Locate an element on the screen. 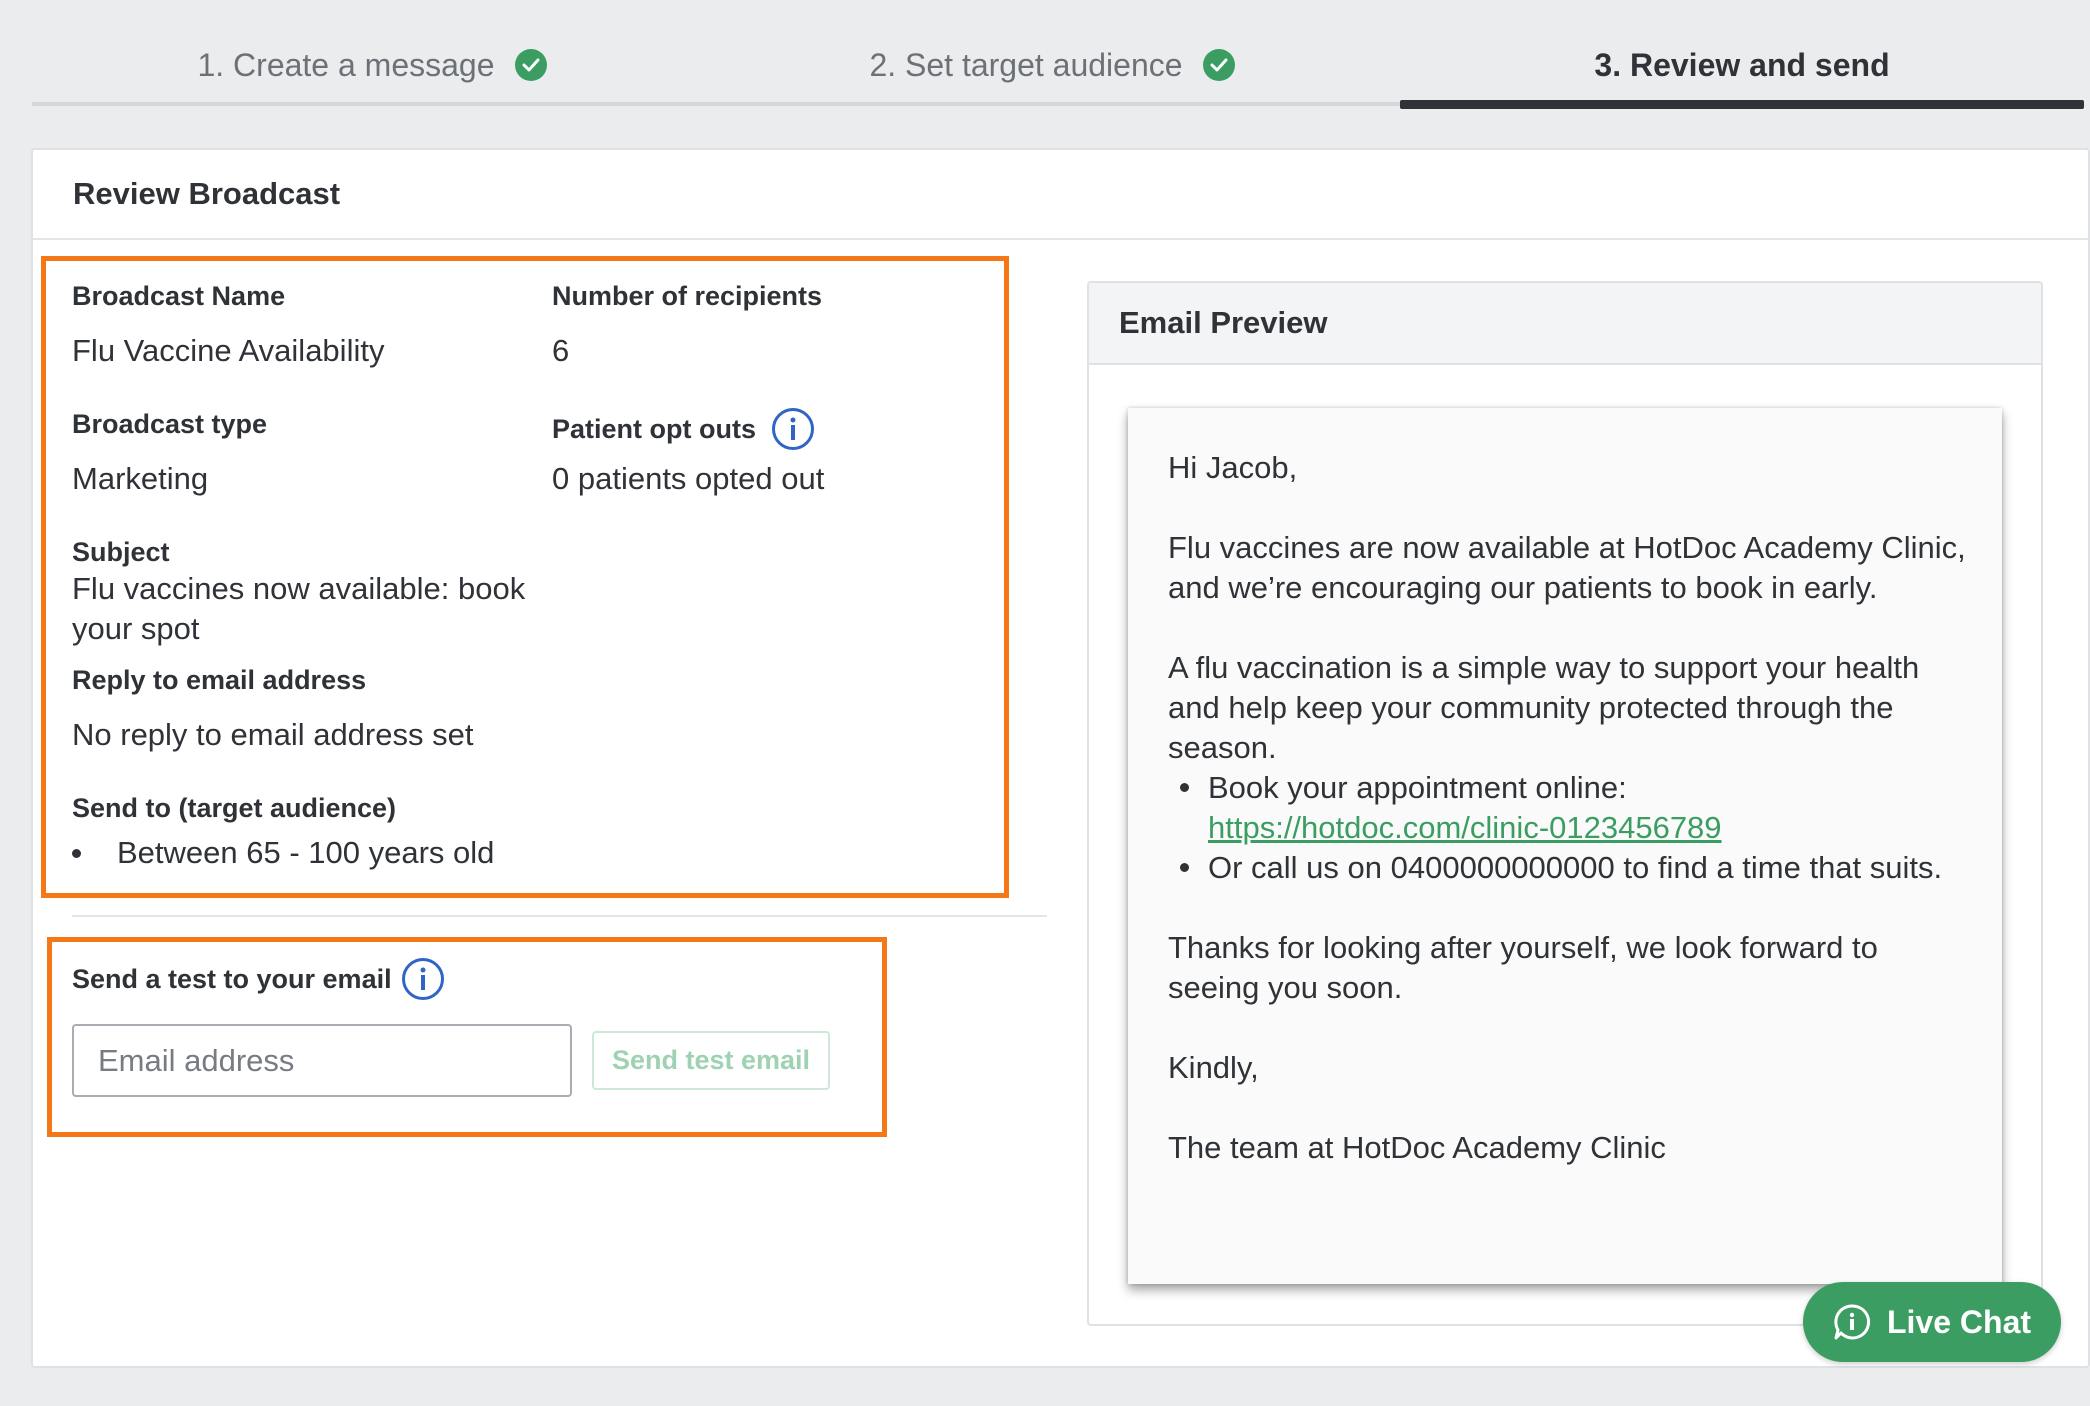 The image size is (2090, 1406). list-item: Between 65 - 100 years old is located at coordinates (283, 853).